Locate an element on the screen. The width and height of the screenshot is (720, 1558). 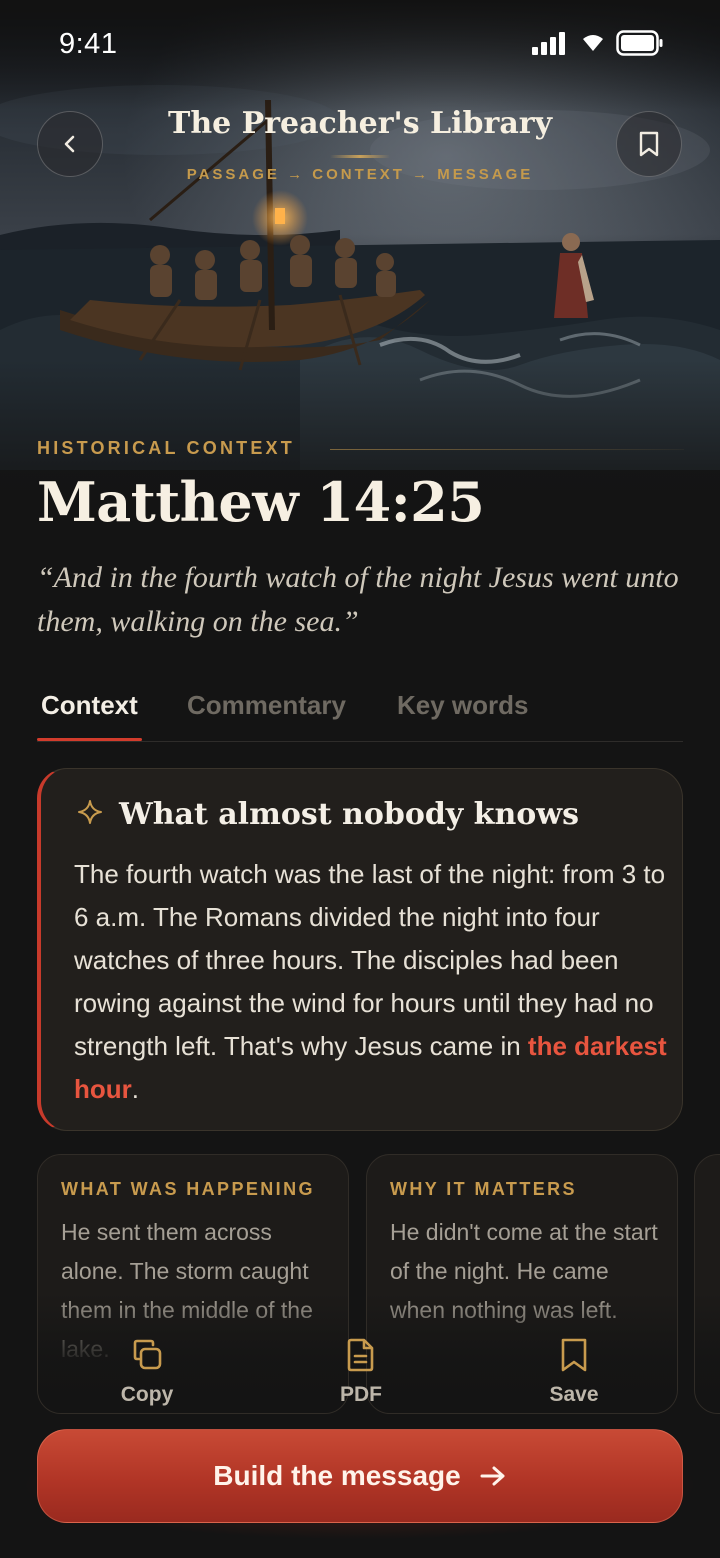
title-divider is located at coordinates (360, 156).